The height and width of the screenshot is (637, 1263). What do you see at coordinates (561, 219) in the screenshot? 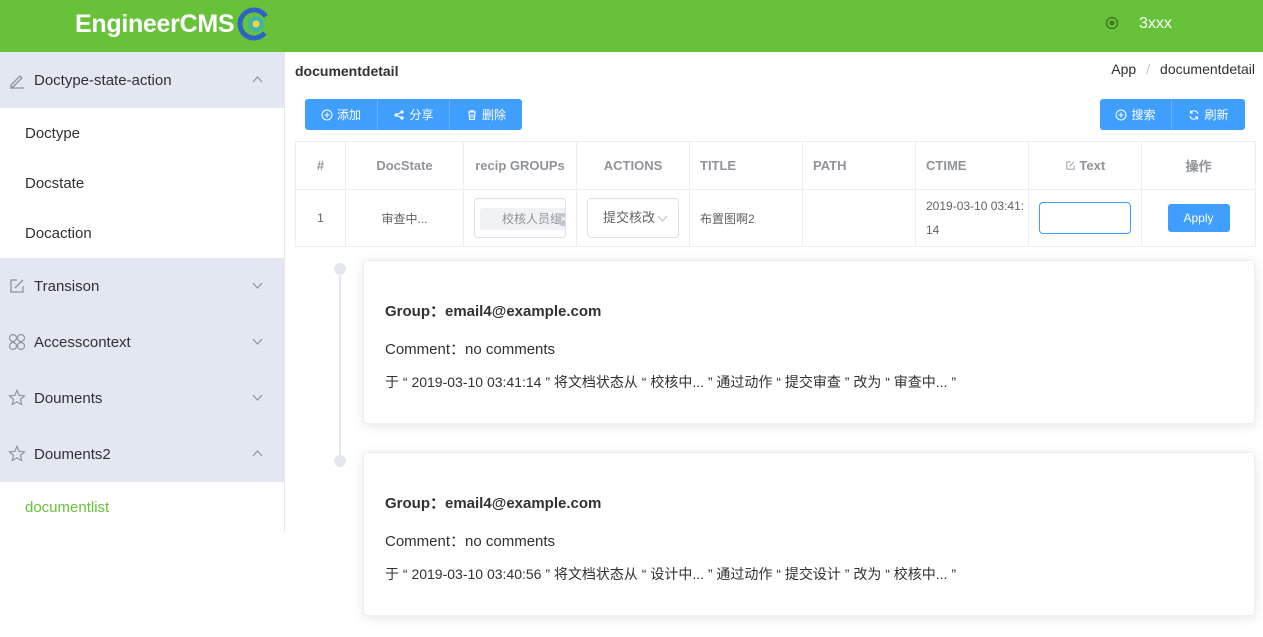
I see `close-icon: ✕` at bounding box center [561, 219].